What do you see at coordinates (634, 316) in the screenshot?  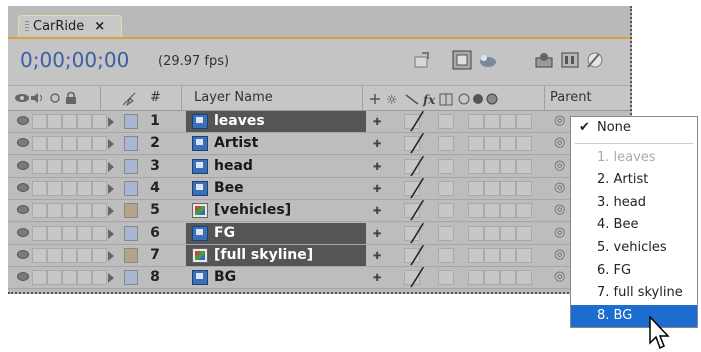 I see `menu-item-layer: 8. BG` at bounding box center [634, 316].